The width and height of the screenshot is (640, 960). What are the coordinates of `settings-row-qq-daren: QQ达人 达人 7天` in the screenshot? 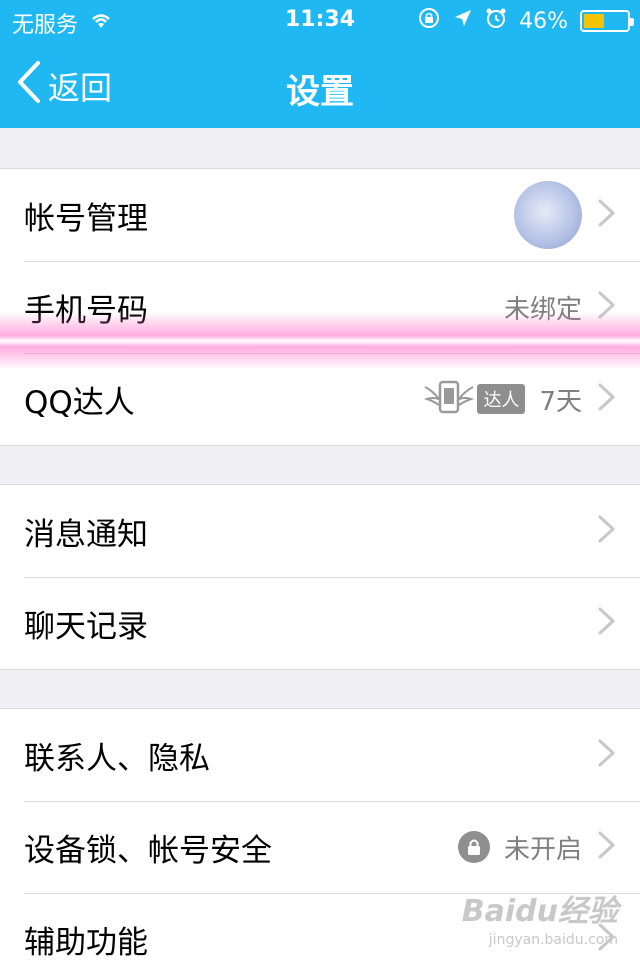 It's located at (320, 399).